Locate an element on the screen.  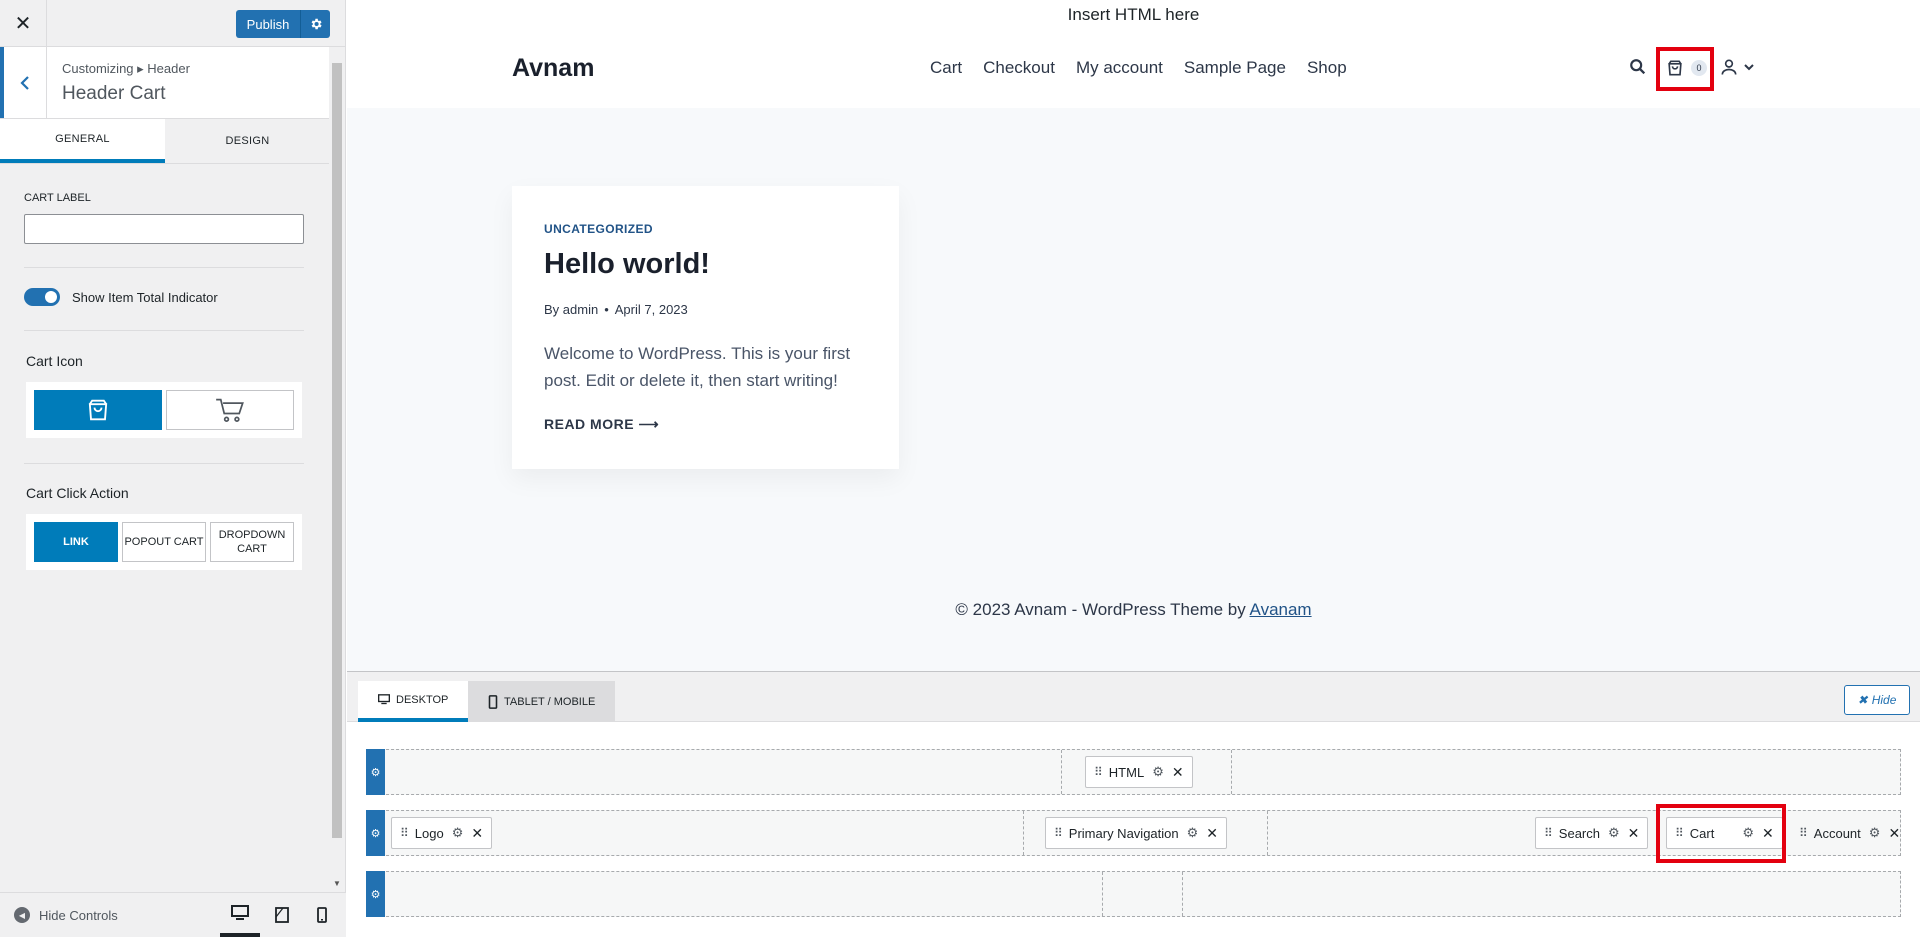
section-header: Customizing ▸ Header Header Cart is located at coordinates (165, 83).